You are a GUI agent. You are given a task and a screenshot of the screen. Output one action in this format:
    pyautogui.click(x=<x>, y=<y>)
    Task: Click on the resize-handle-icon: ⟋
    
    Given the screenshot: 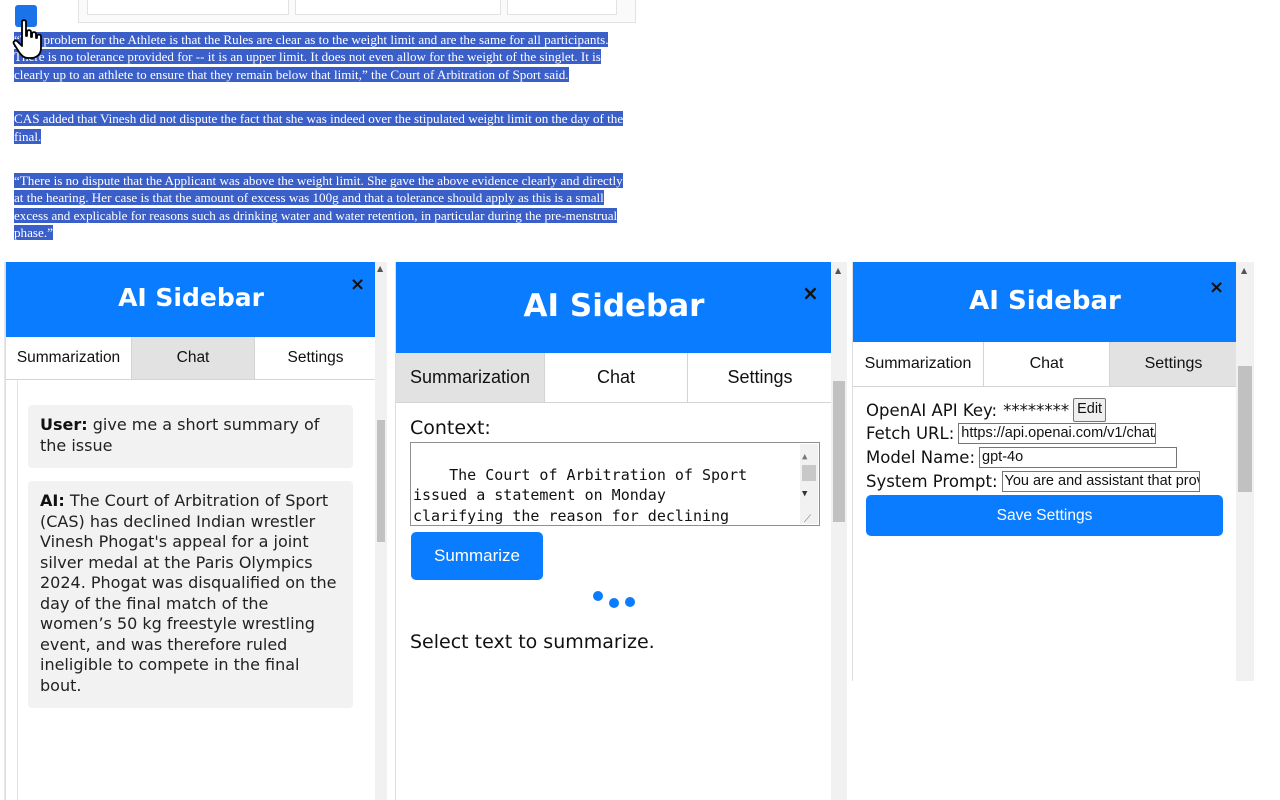 What is the action you would take?
    pyautogui.click(x=807, y=517)
    